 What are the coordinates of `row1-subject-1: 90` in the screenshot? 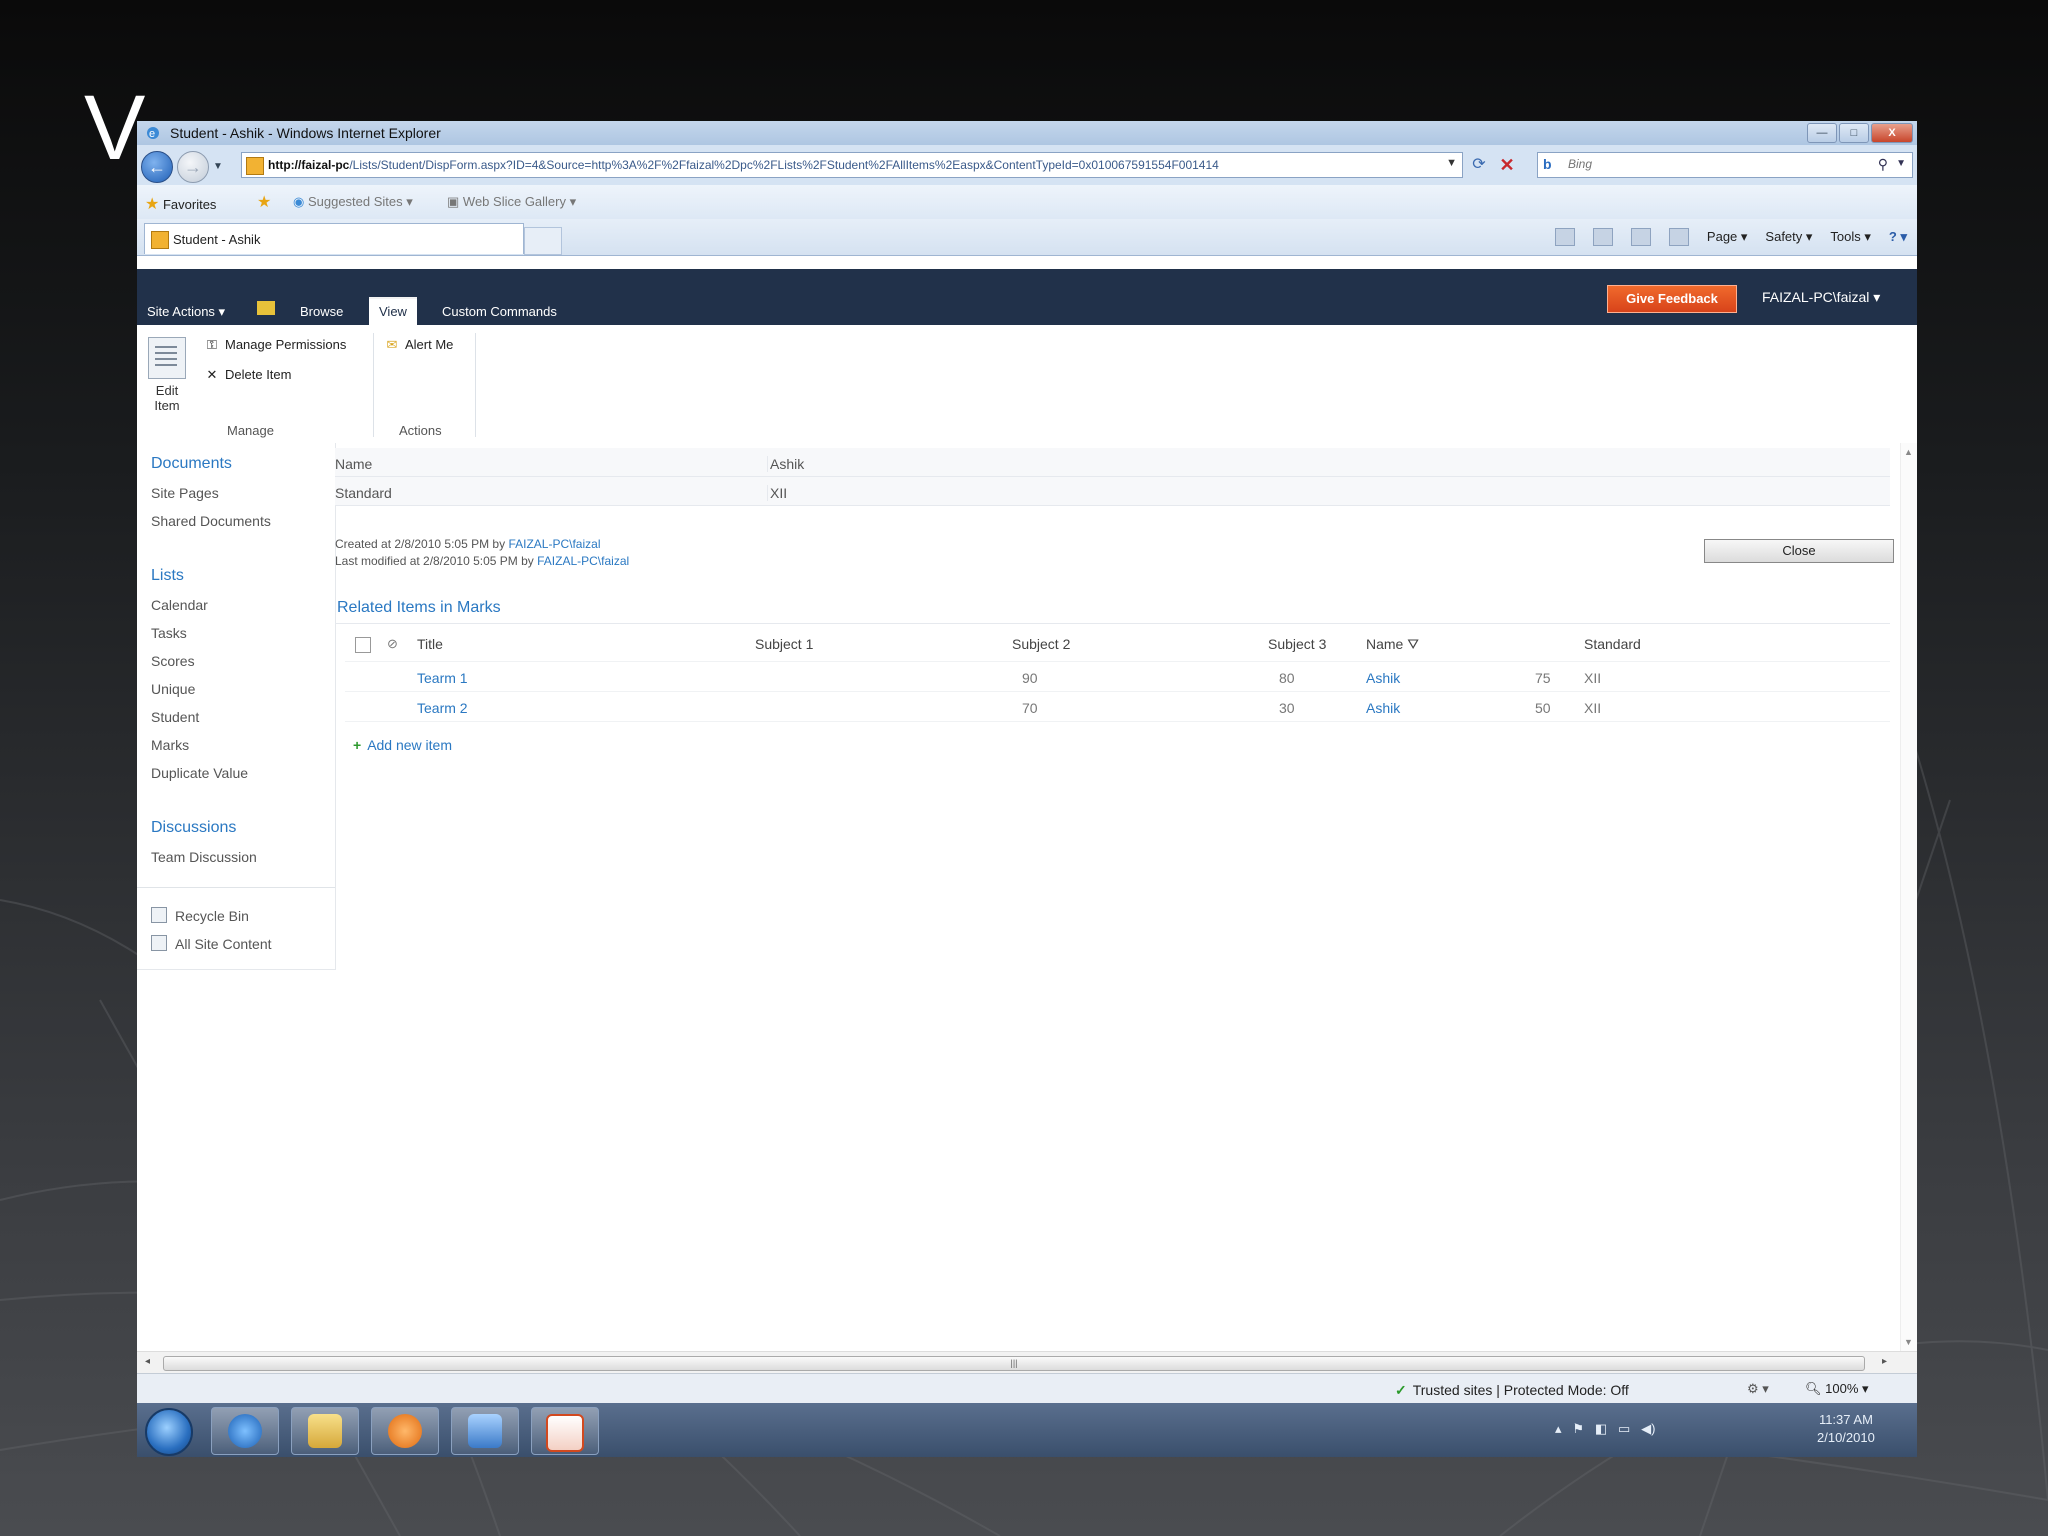 It's located at (1030, 678).